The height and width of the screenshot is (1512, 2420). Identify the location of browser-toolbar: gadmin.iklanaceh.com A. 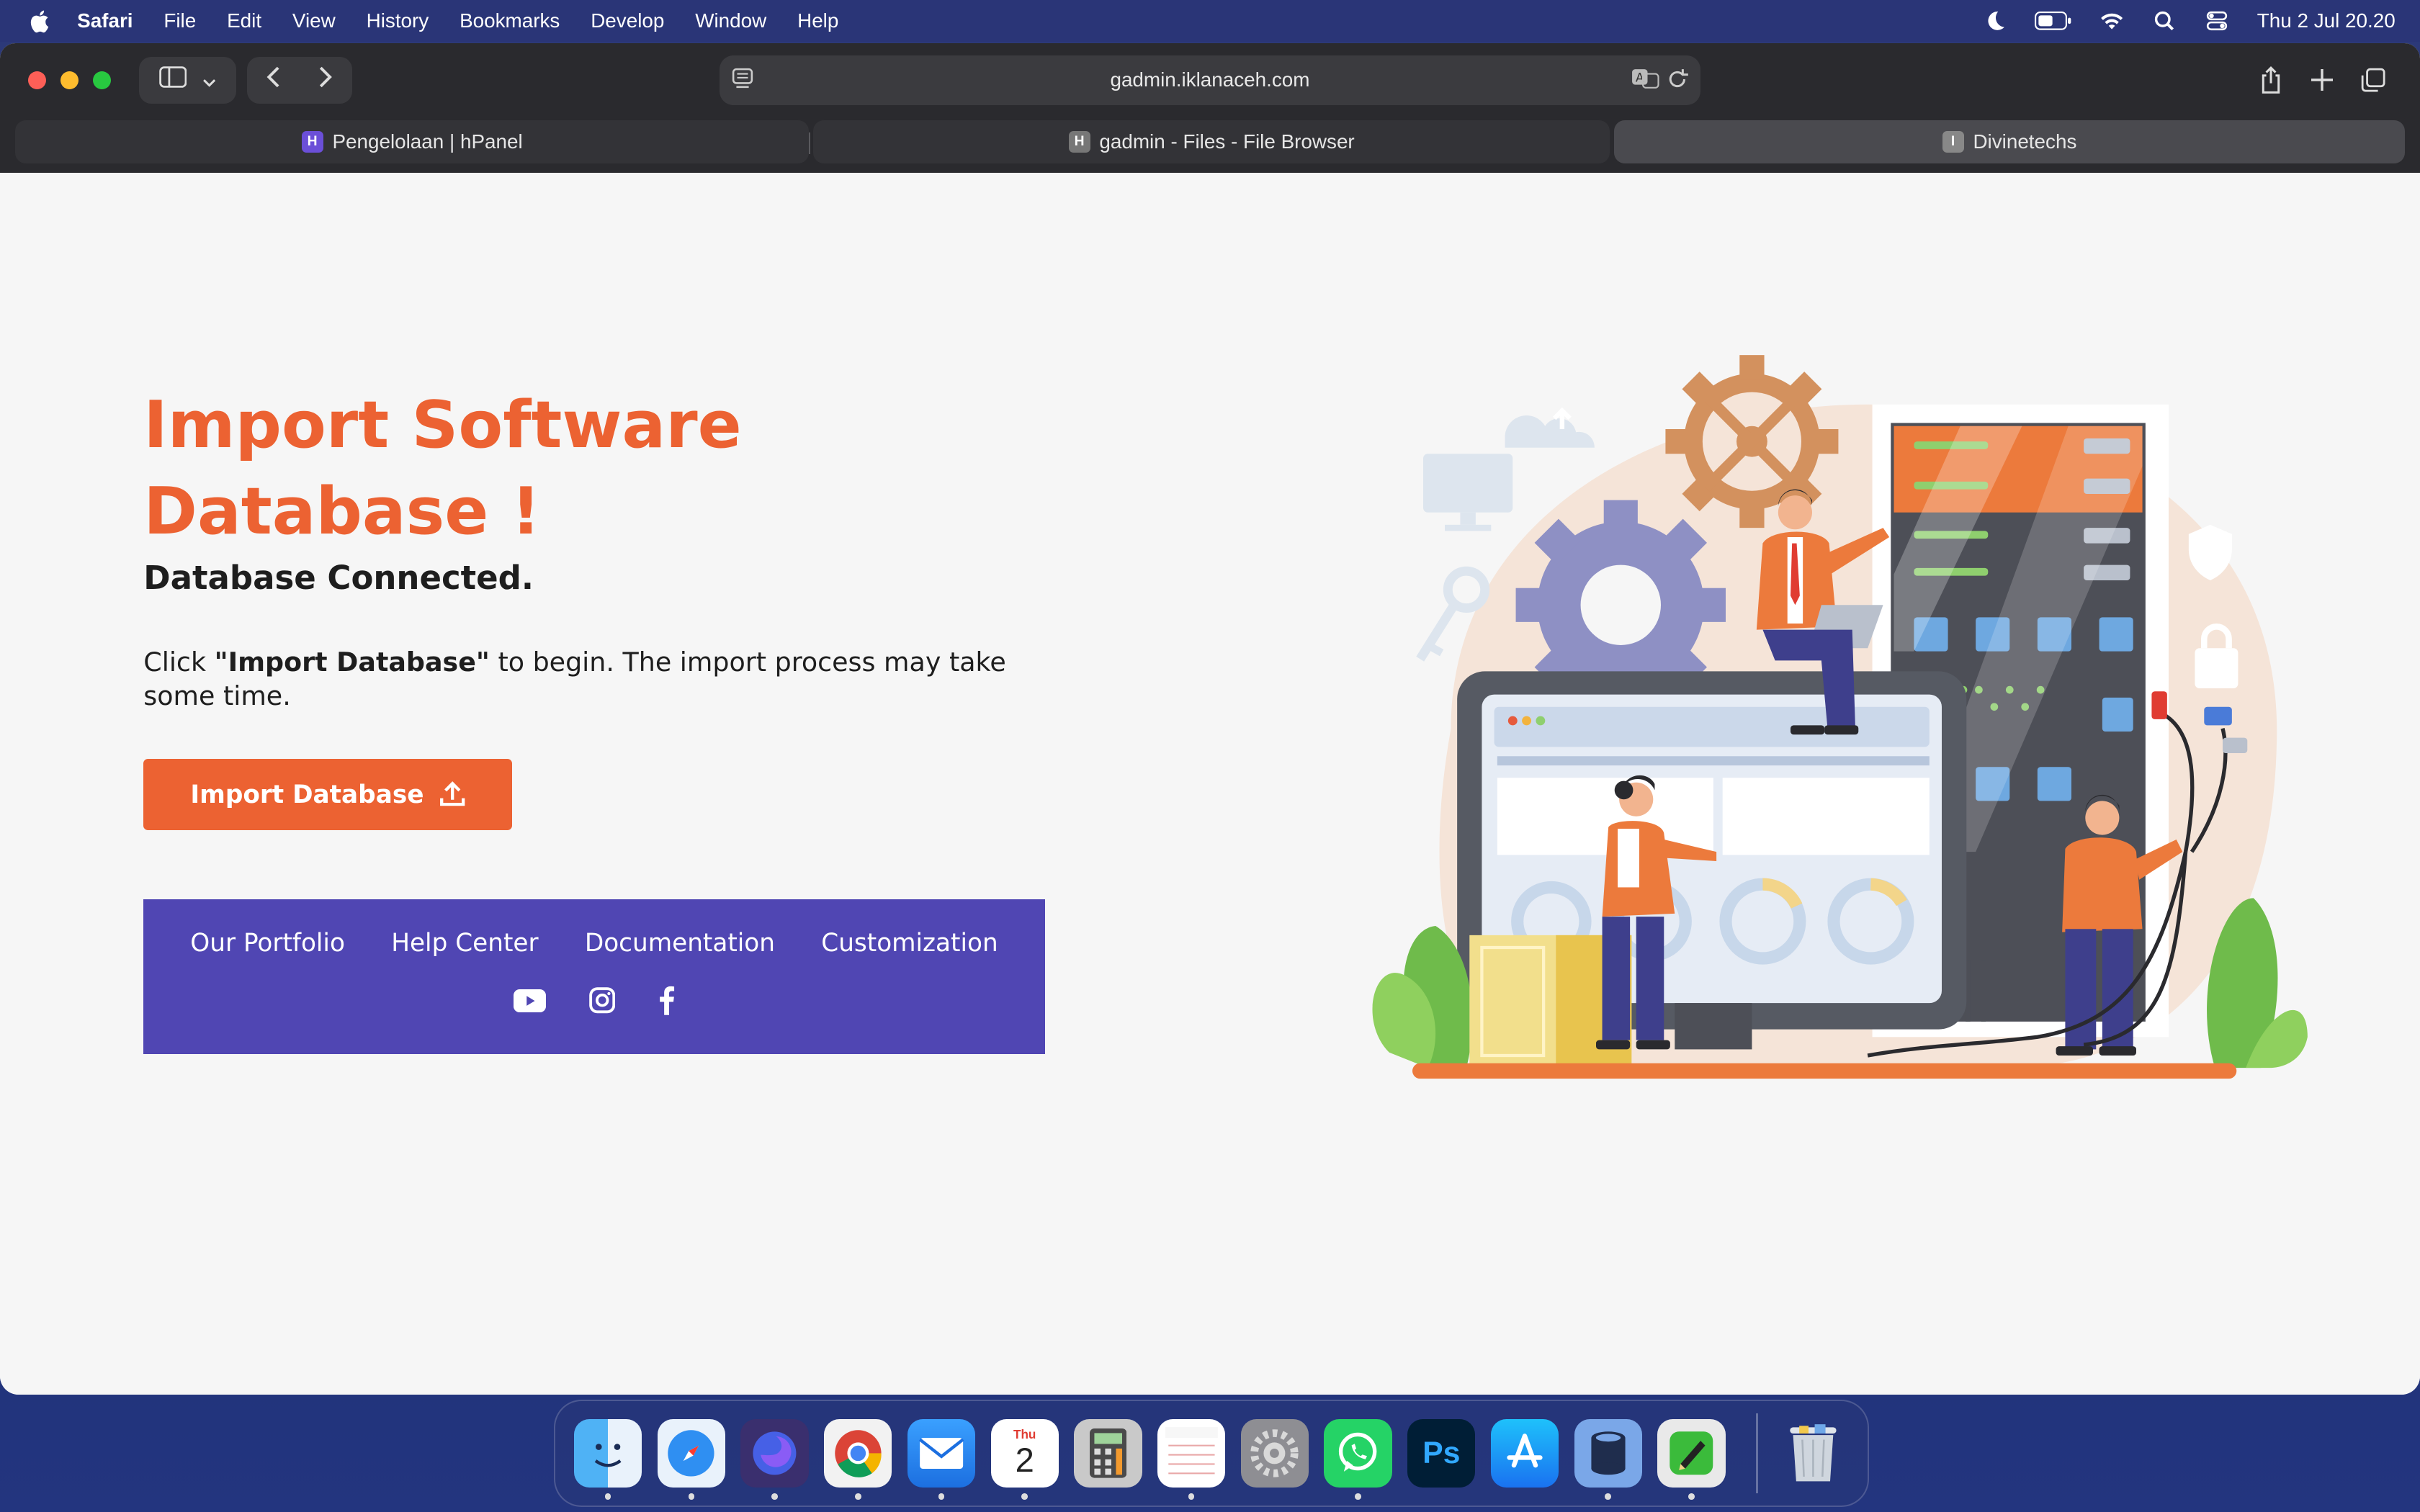
(1210, 80).